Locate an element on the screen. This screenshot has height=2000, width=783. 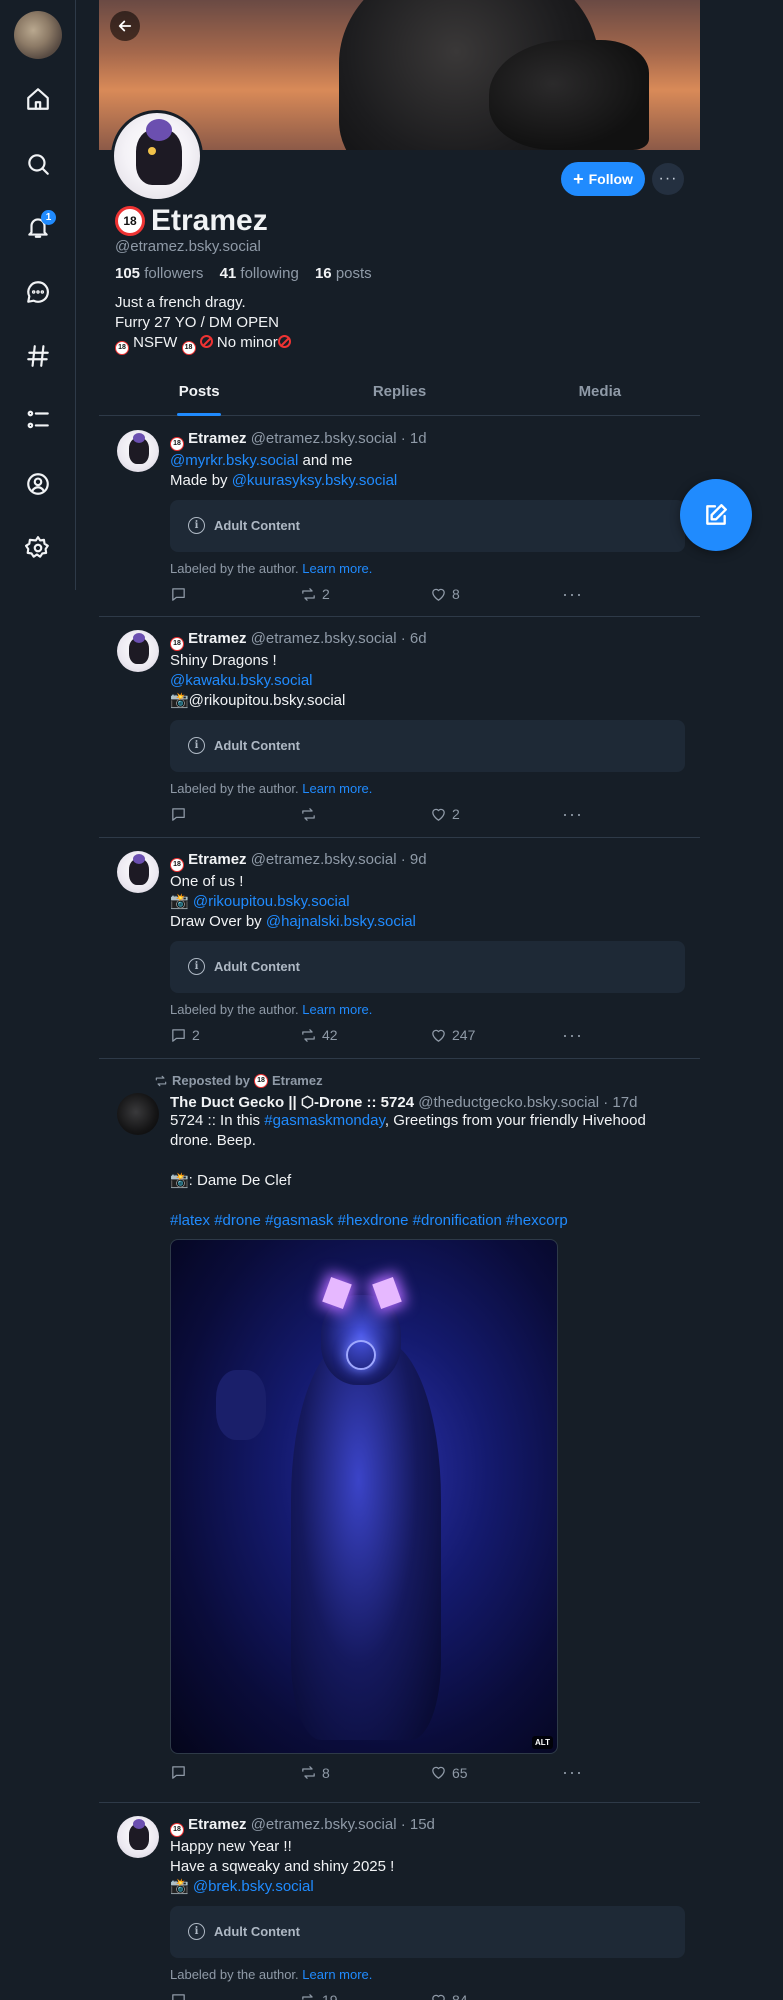
post-time: · 17d is located at coordinates (620, 1102).